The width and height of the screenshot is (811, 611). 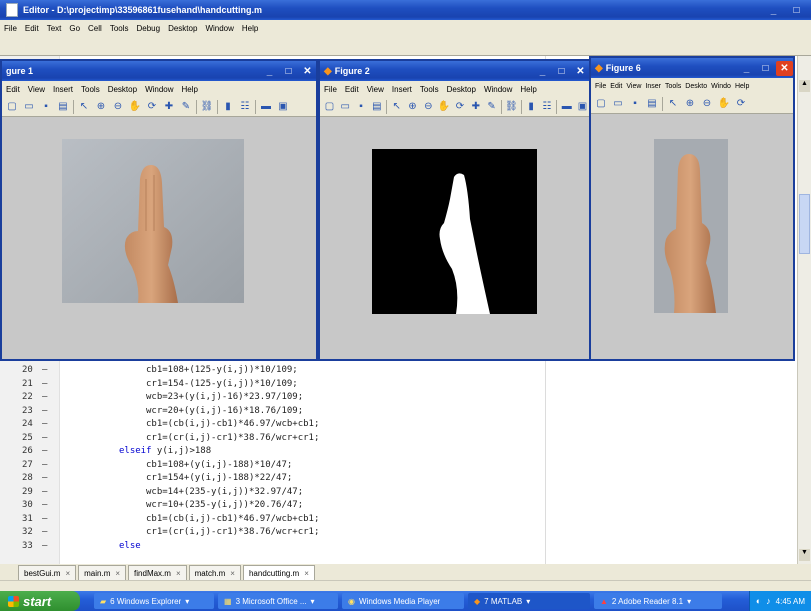 What do you see at coordinates (95, 28) in the screenshot?
I see `menu-item-cell: Cell` at bounding box center [95, 28].